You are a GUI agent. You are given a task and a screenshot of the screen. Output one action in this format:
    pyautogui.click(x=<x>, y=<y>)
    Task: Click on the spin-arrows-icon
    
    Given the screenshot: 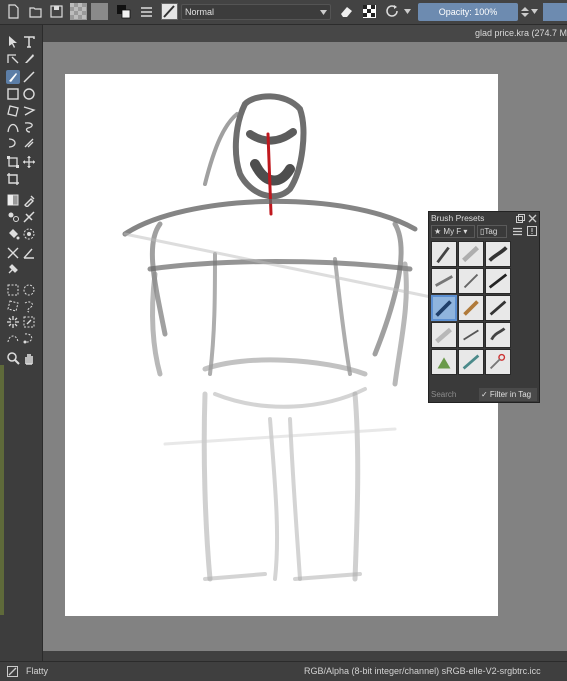 What is the action you would take?
    pyautogui.click(x=525, y=12)
    